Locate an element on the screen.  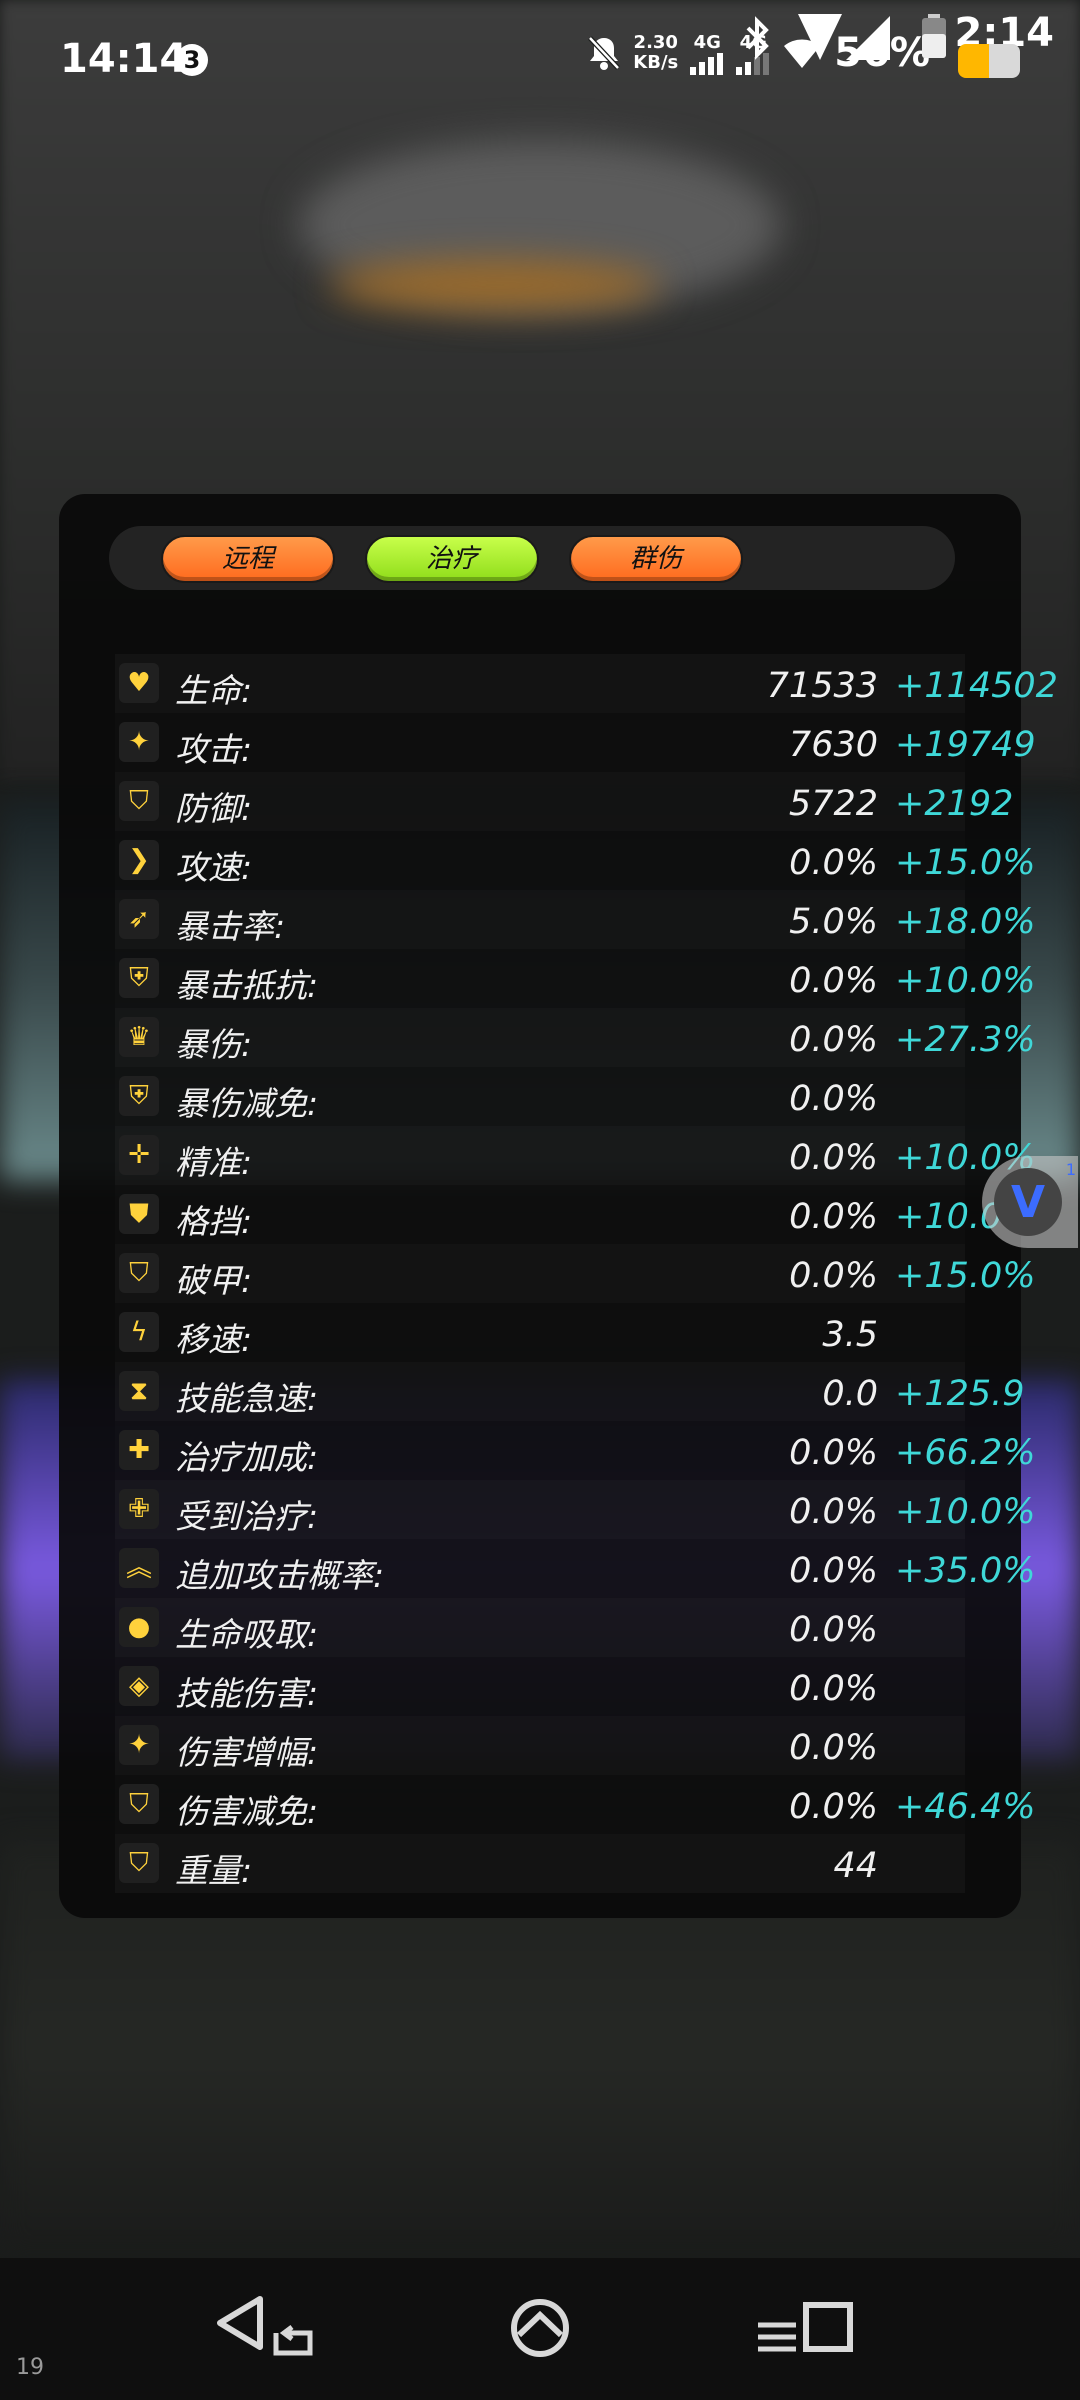
status-time: 14:14 is located at coordinates (124, 59).